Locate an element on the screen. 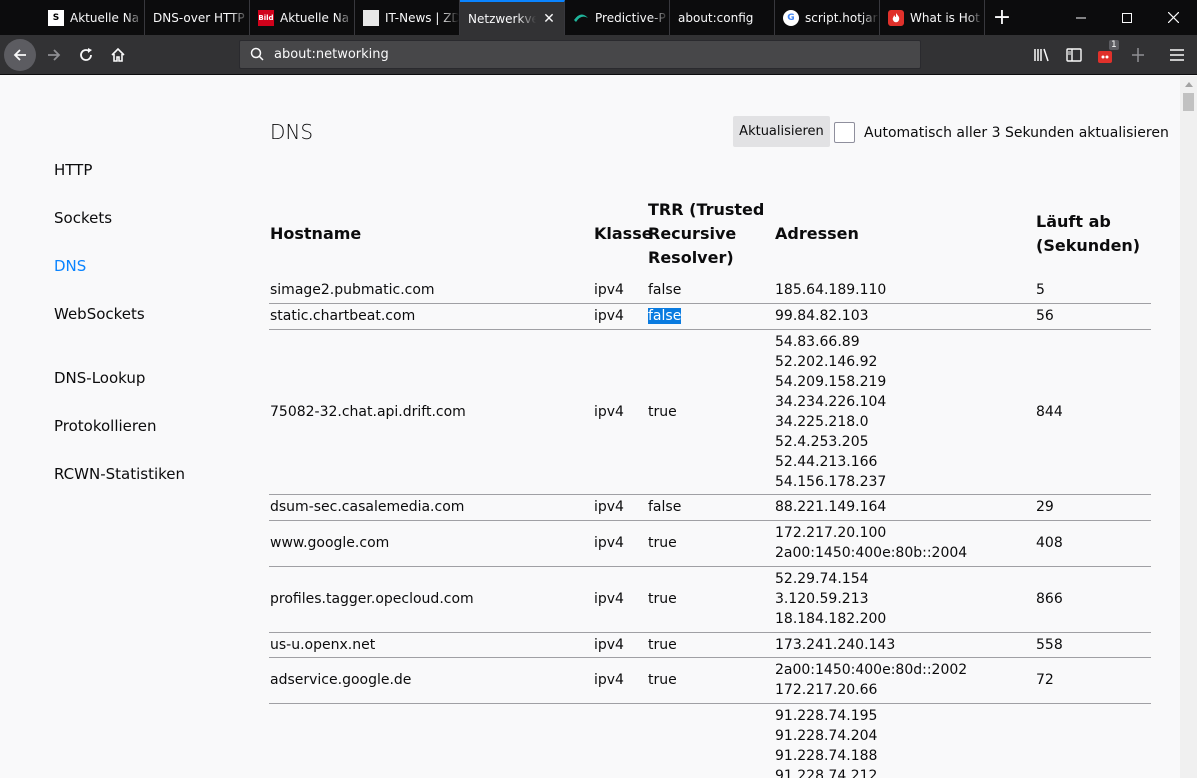 The image size is (1197, 778). forward-button is located at coordinates (54, 55).